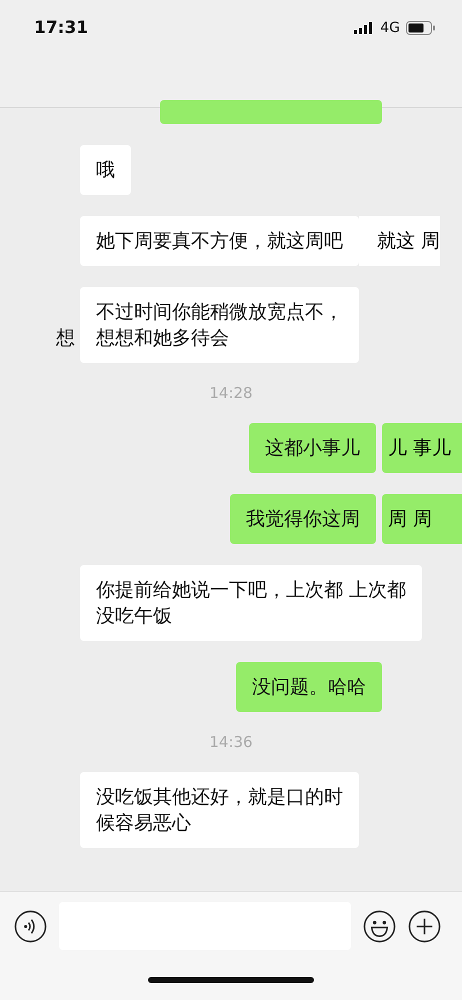  I want to click on message-time: 14:28, so click(231, 393).